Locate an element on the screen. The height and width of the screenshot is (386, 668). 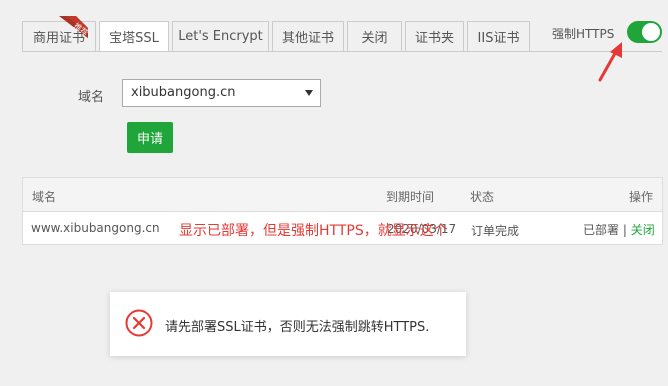
tab-iis-cert: IIS证书 is located at coordinates (498, 36).